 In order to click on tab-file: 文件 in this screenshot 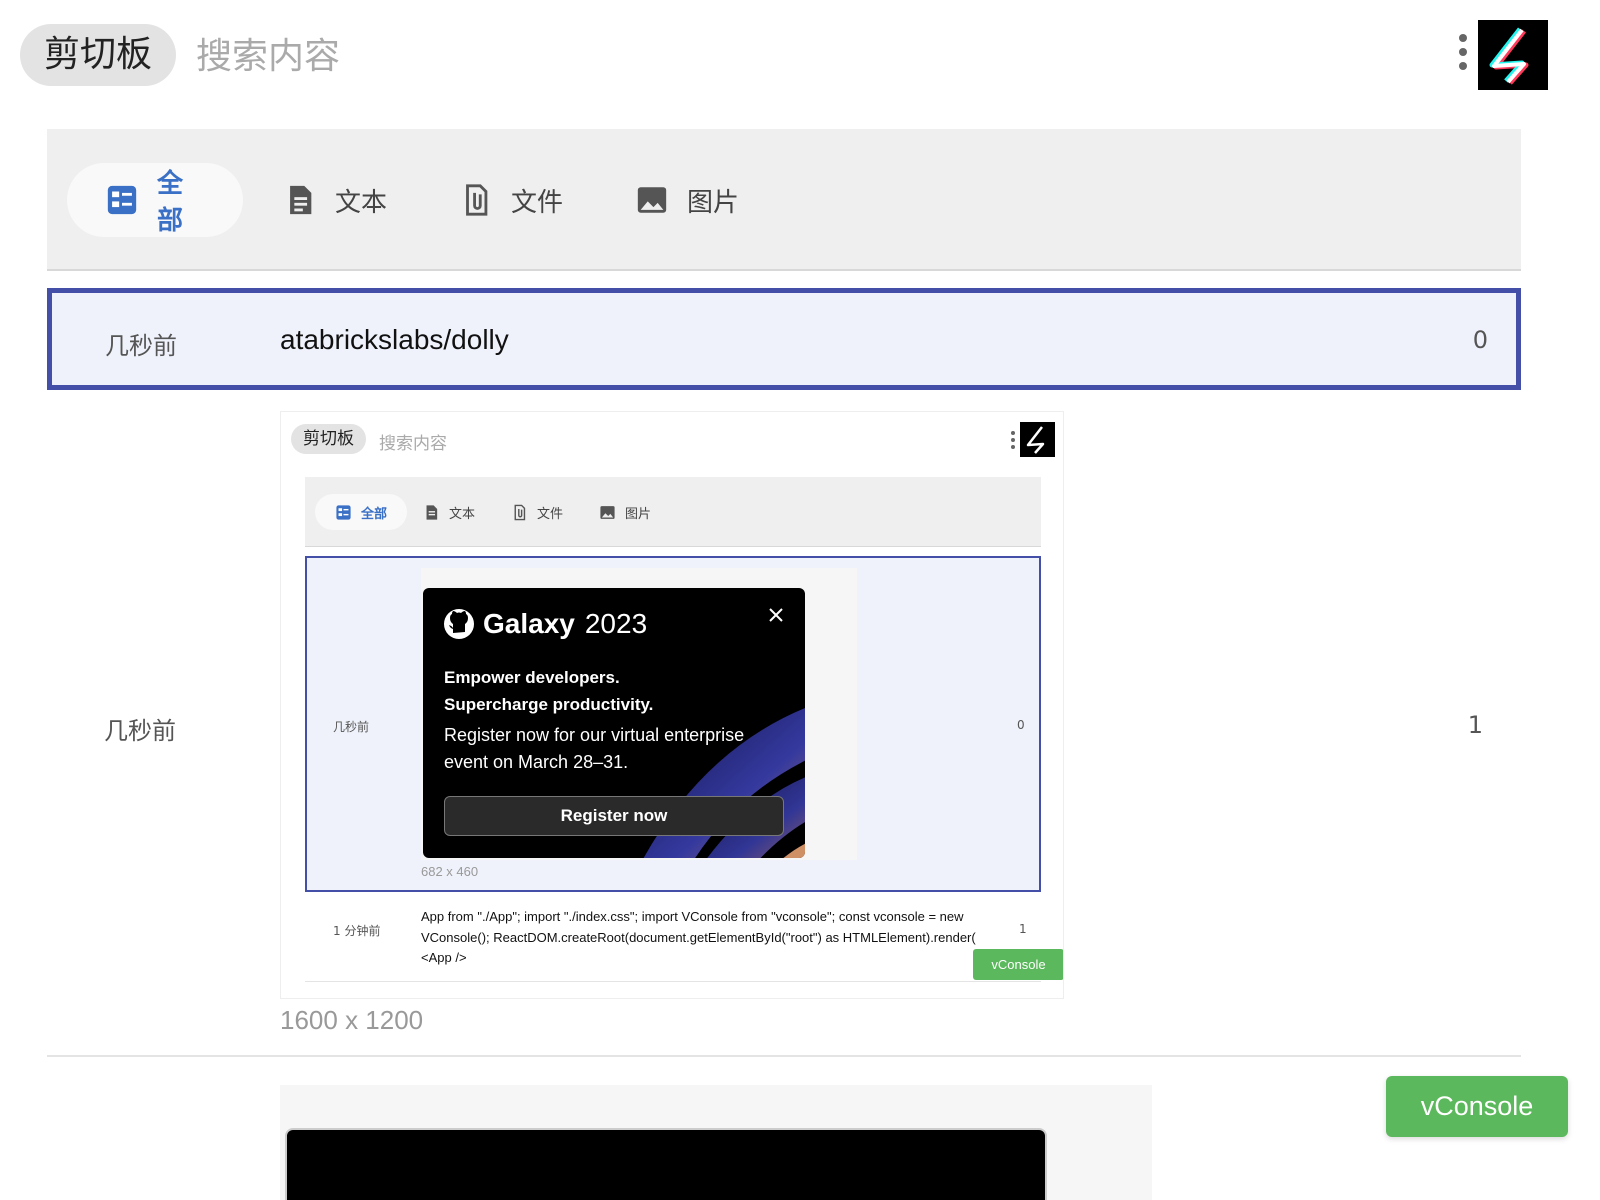, I will do `click(511, 200)`.